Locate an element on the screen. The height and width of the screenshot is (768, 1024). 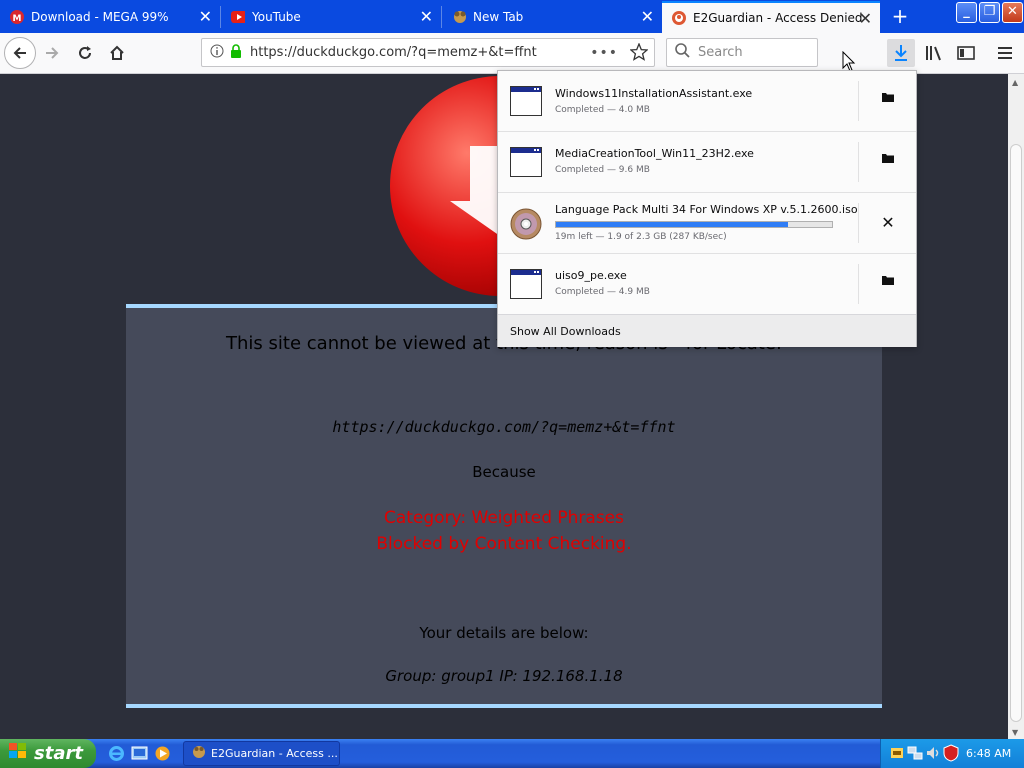
tab-mega: M Download - MEGA 99% ✕ is located at coordinates (110, 17).